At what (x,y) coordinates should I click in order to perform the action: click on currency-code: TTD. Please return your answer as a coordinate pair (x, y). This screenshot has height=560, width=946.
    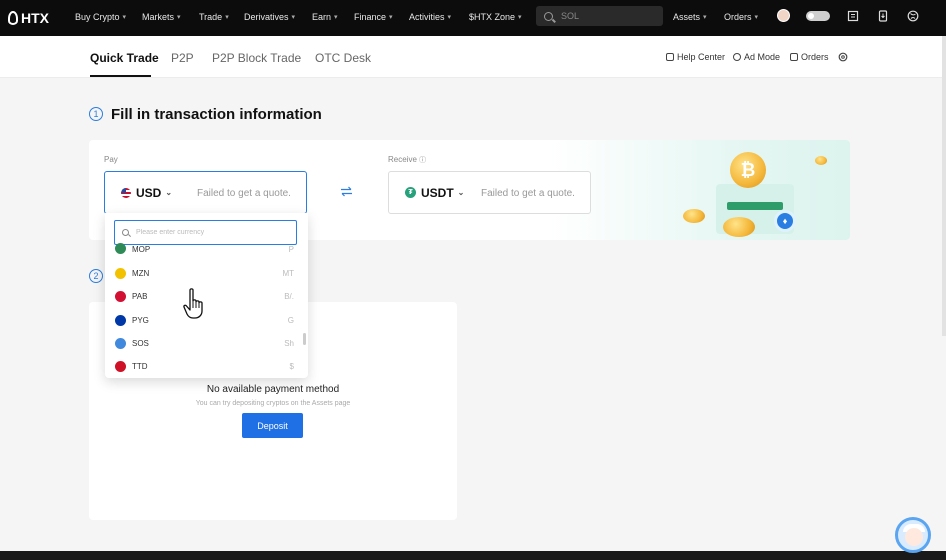
    Looking at the image, I should click on (140, 366).